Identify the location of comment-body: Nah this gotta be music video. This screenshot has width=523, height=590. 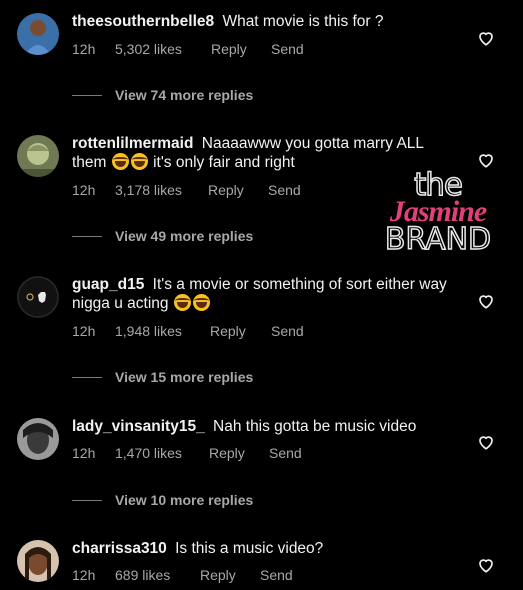
(315, 426).